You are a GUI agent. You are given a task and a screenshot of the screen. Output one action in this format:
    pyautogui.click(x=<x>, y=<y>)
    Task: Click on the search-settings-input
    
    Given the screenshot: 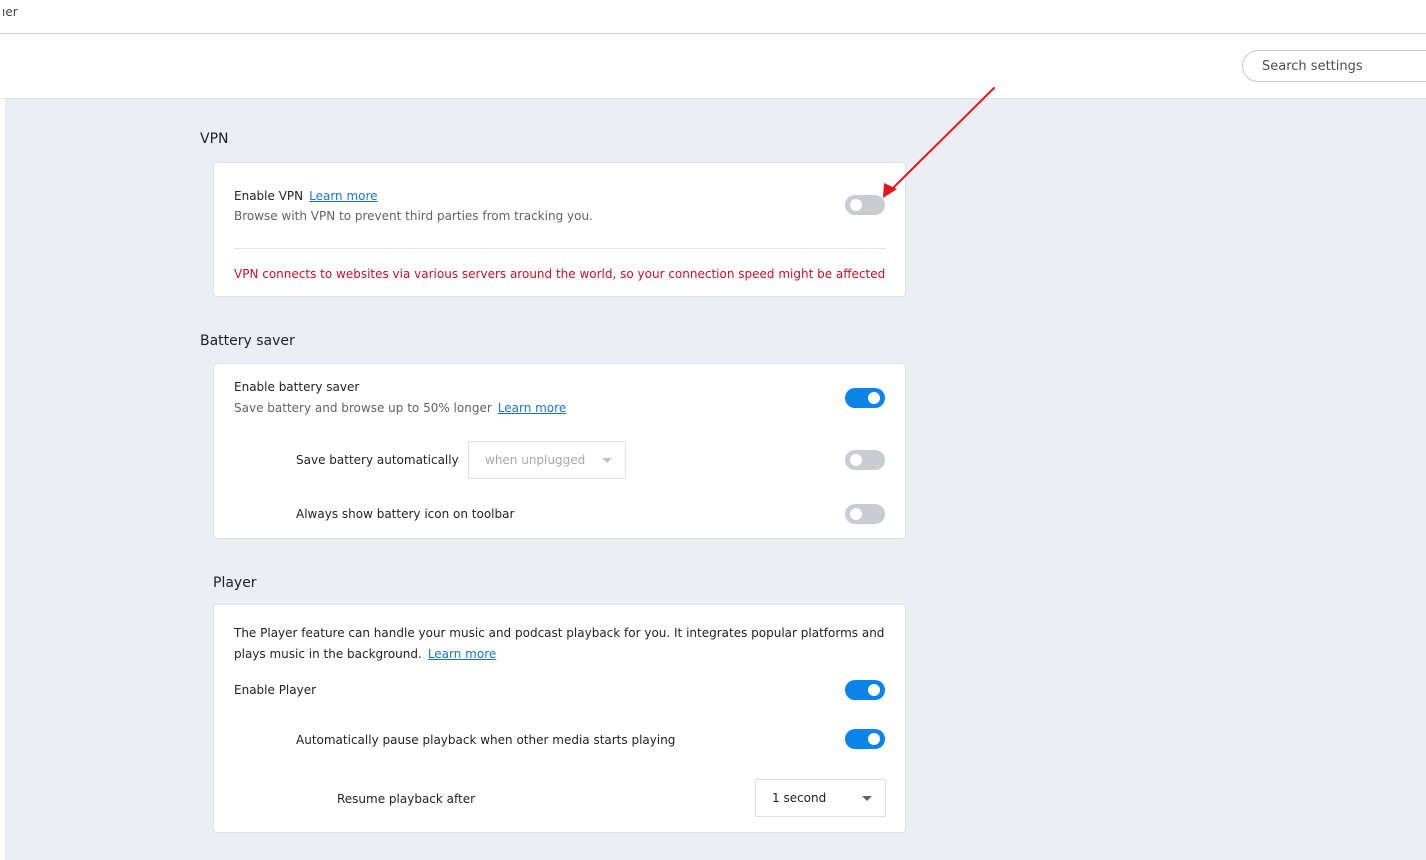 What is the action you would take?
    pyautogui.click(x=1334, y=66)
    